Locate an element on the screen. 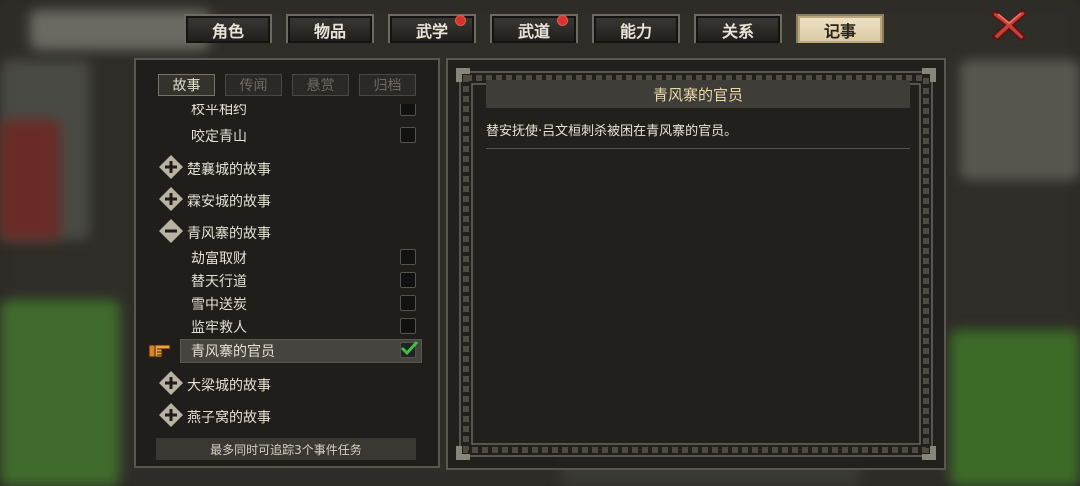 The width and height of the screenshot is (1080, 486). divider is located at coordinates (698, 148).